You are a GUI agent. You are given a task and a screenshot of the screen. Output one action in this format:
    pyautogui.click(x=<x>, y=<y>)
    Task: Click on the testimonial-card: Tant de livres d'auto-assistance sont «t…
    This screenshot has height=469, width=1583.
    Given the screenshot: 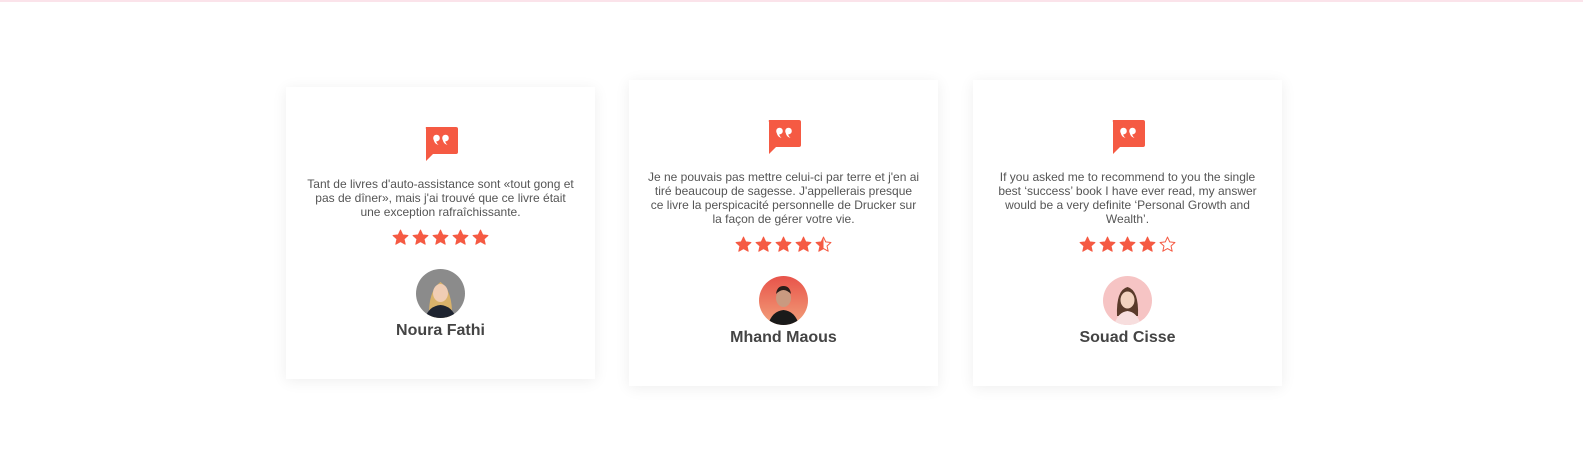 What is the action you would take?
    pyautogui.click(x=440, y=233)
    